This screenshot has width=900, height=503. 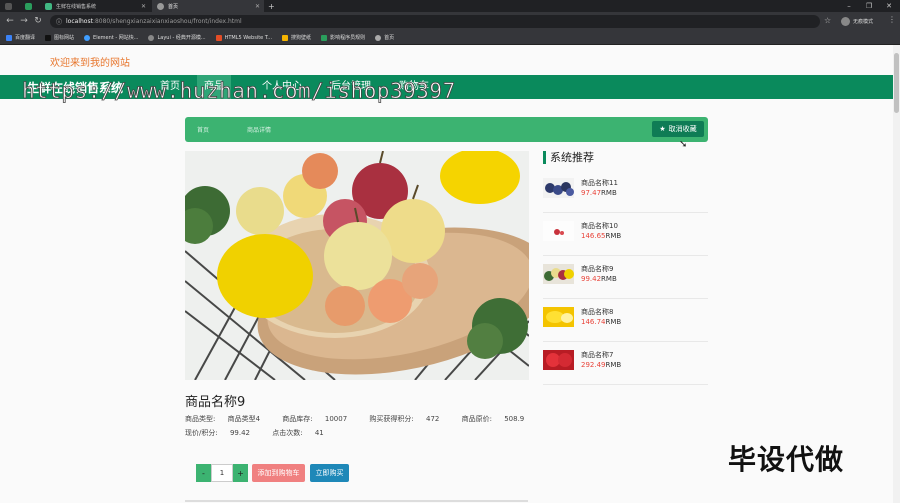 What do you see at coordinates (215, 402) in the screenshot?
I see `product-title: 商品名称9` at bounding box center [215, 402].